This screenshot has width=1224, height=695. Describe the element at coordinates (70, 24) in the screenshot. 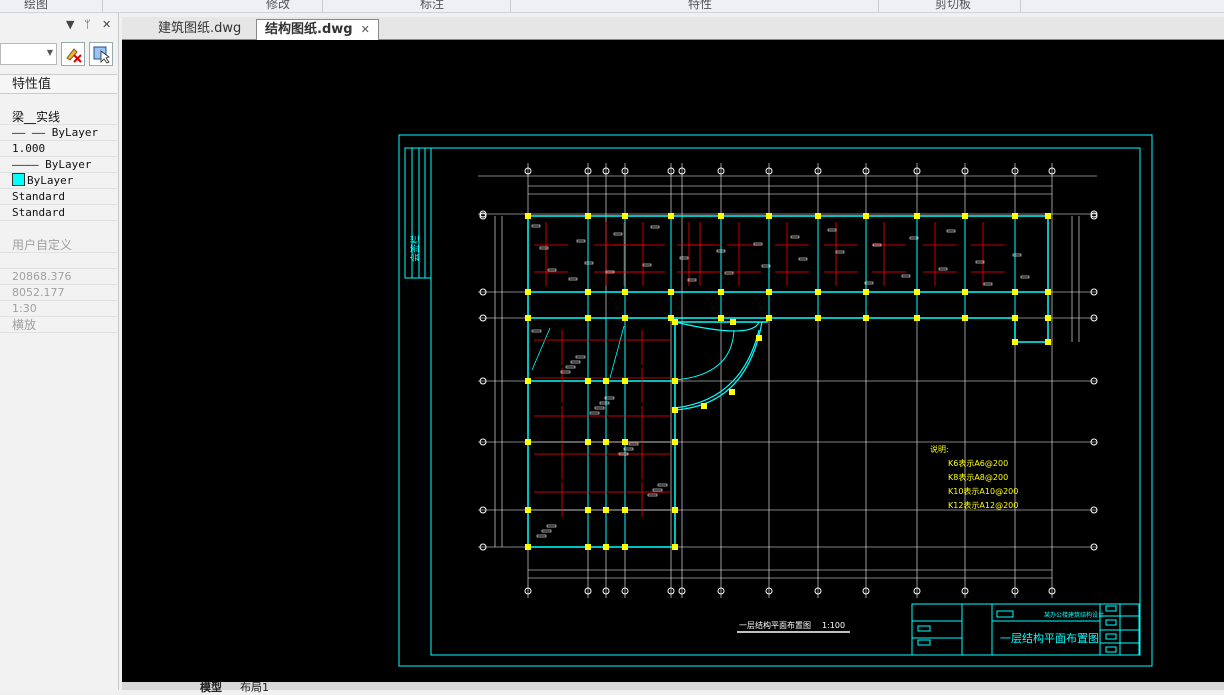

I see `collapse-icon: ▼` at that location.